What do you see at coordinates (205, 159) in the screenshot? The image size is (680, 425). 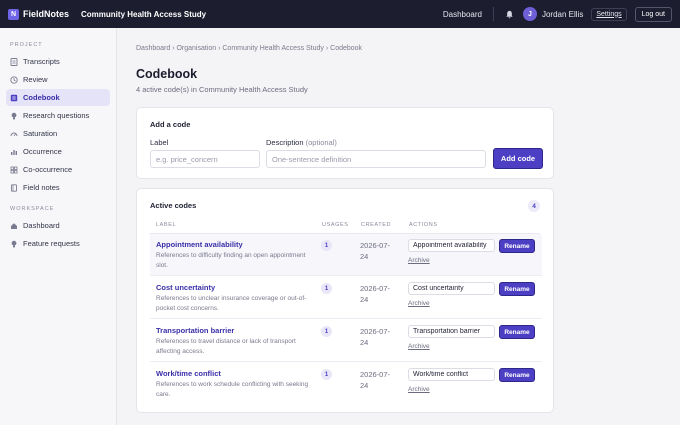 I see `label-input` at bounding box center [205, 159].